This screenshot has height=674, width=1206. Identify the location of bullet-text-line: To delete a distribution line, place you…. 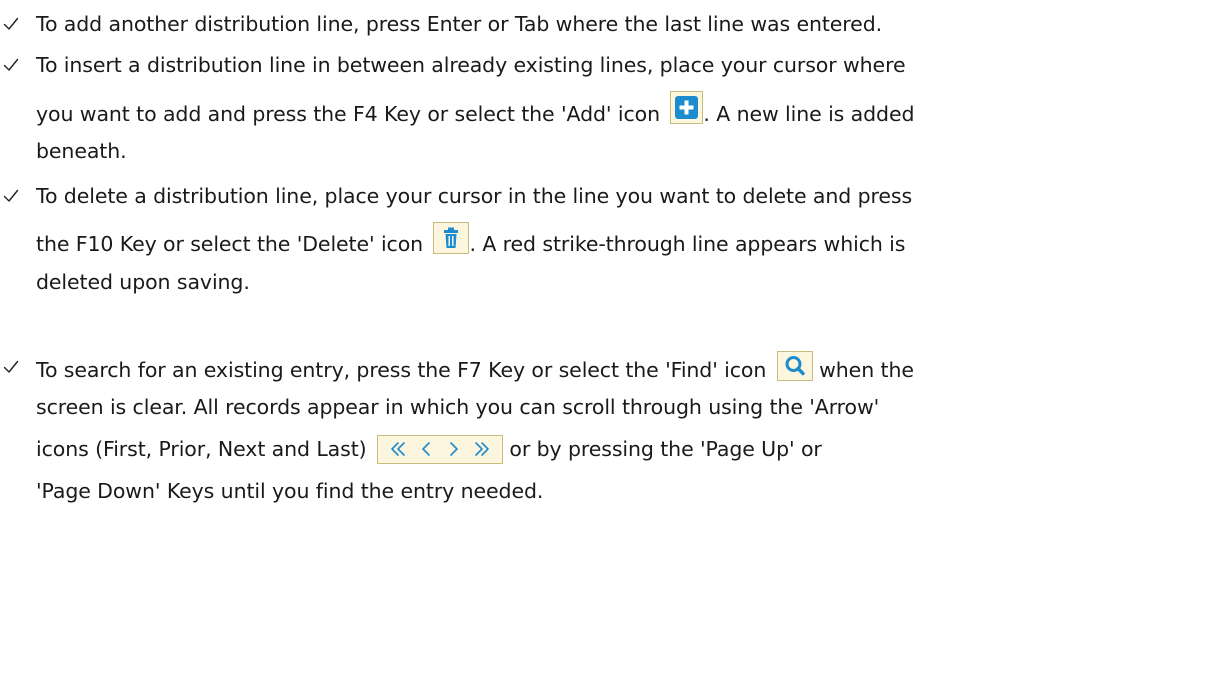
(474, 196).